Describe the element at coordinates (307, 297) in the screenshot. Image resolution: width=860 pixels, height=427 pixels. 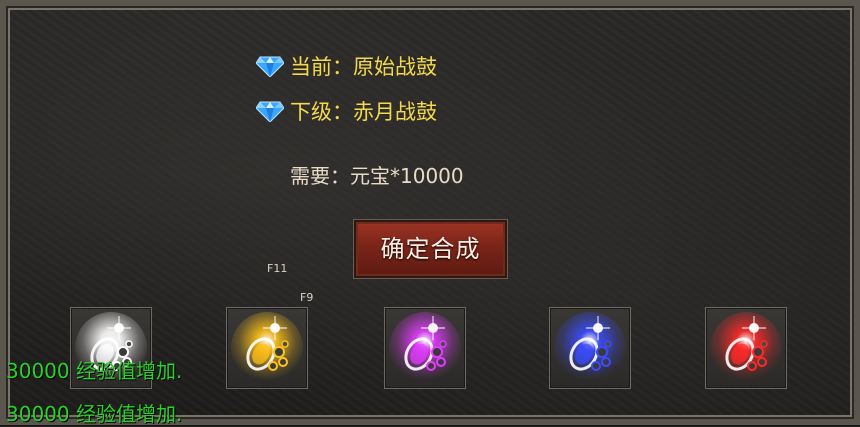
I see `hotkey-f9-label: F9` at that location.